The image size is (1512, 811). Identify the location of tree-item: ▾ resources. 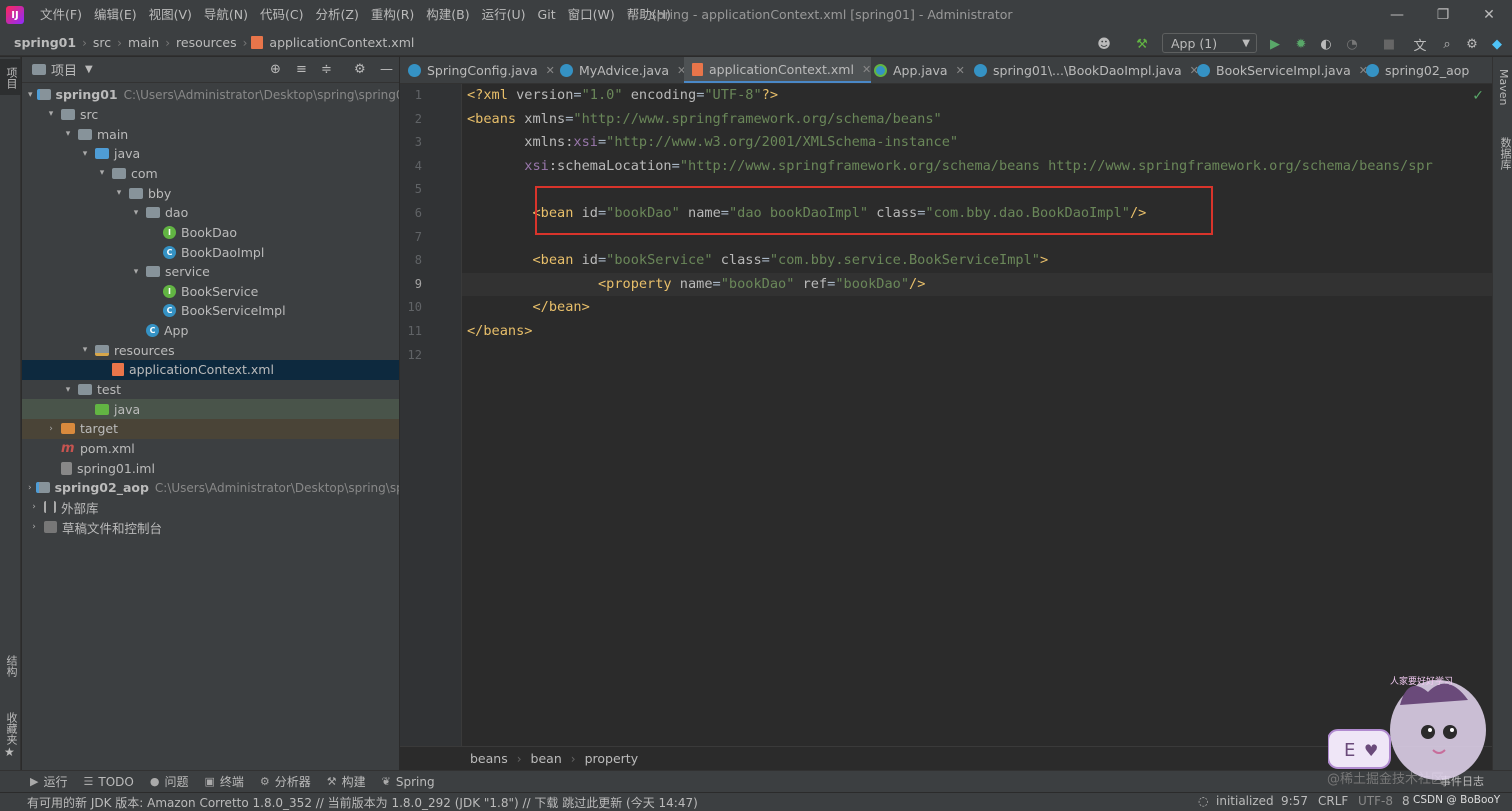
(210, 350).